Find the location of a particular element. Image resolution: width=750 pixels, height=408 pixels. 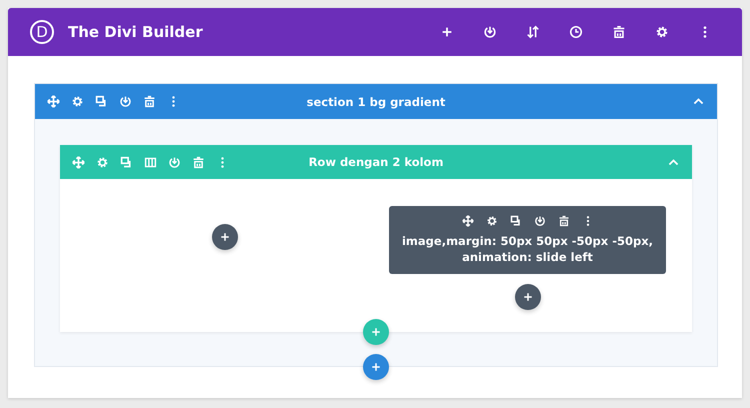

add-row-button is located at coordinates (376, 332).